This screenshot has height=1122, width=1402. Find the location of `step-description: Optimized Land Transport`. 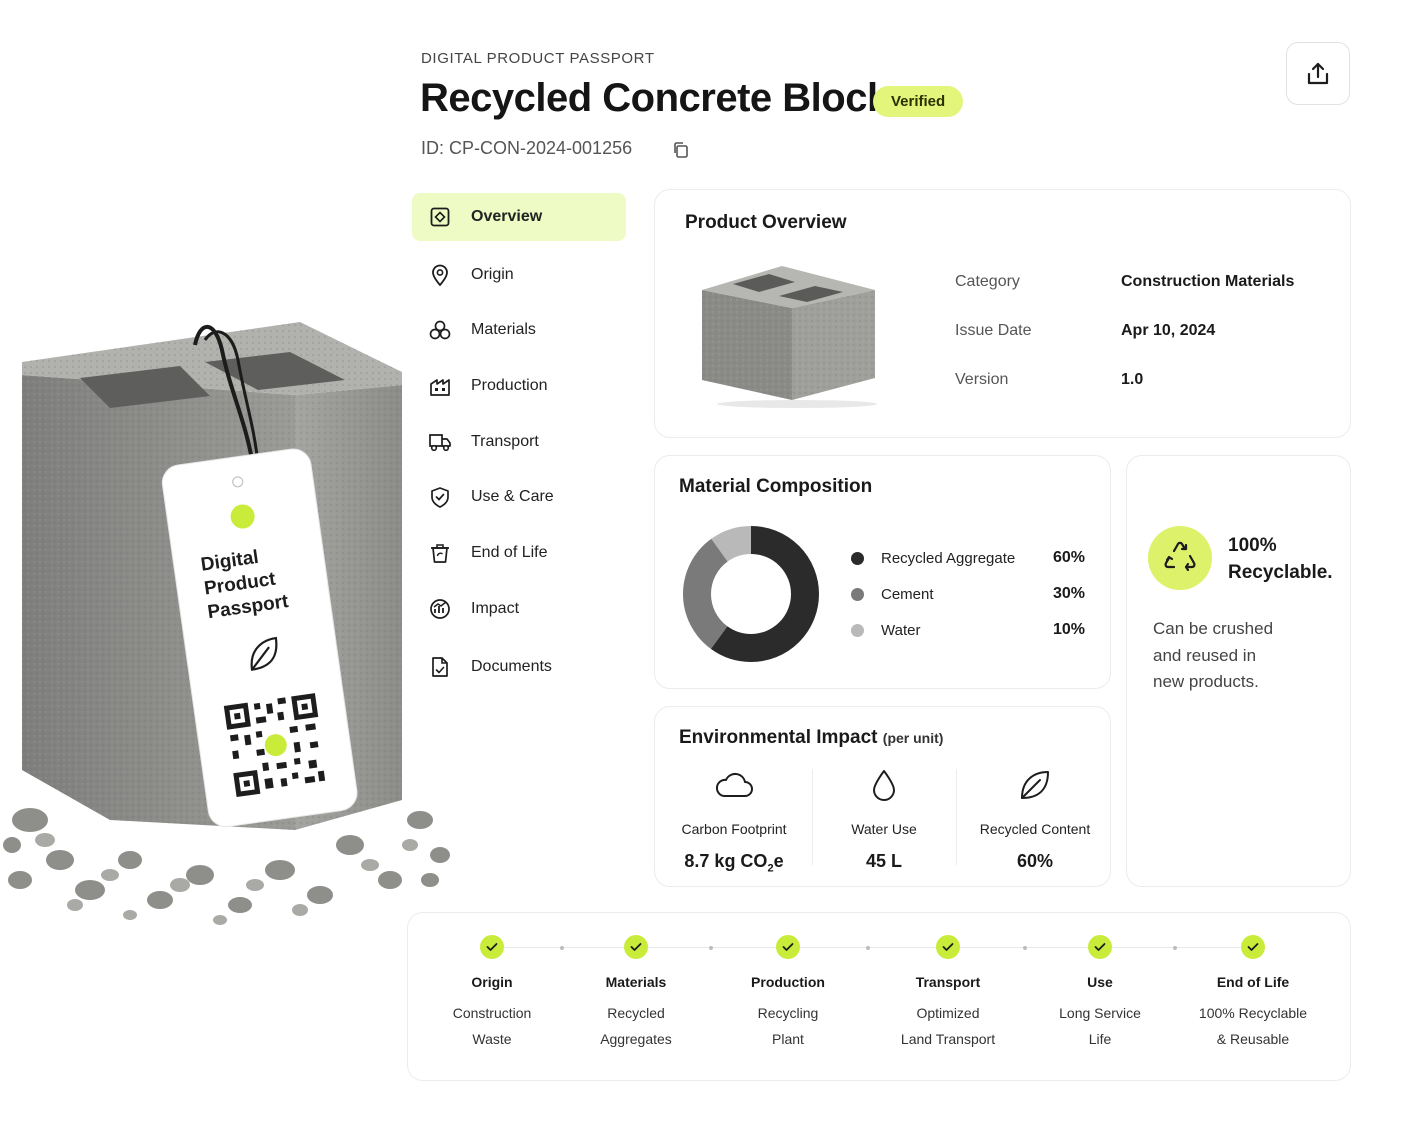

step-description: Optimized Land Transport is located at coordinates (948, 1026).